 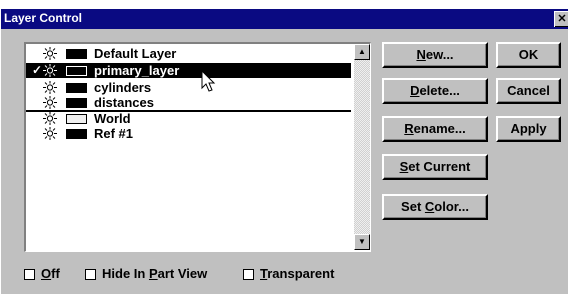 I want to click on rename-button-mnemonic: R, so click(x=409, y=128).